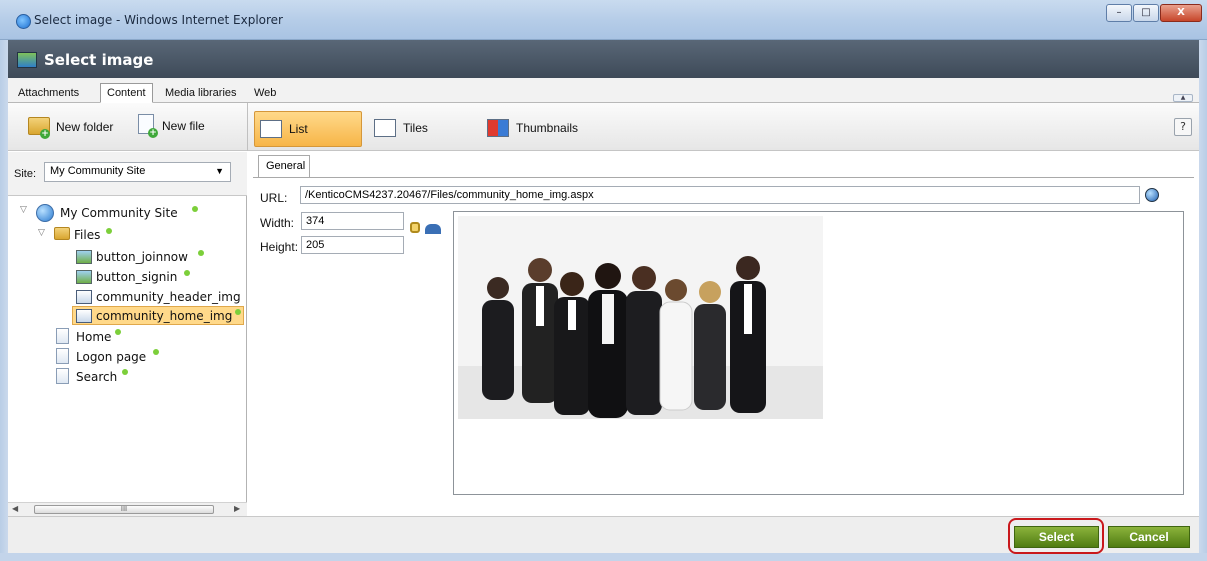  Describe the element at coordinates (352, 221) in the screenshot. I see `width-field: 374` at that location.